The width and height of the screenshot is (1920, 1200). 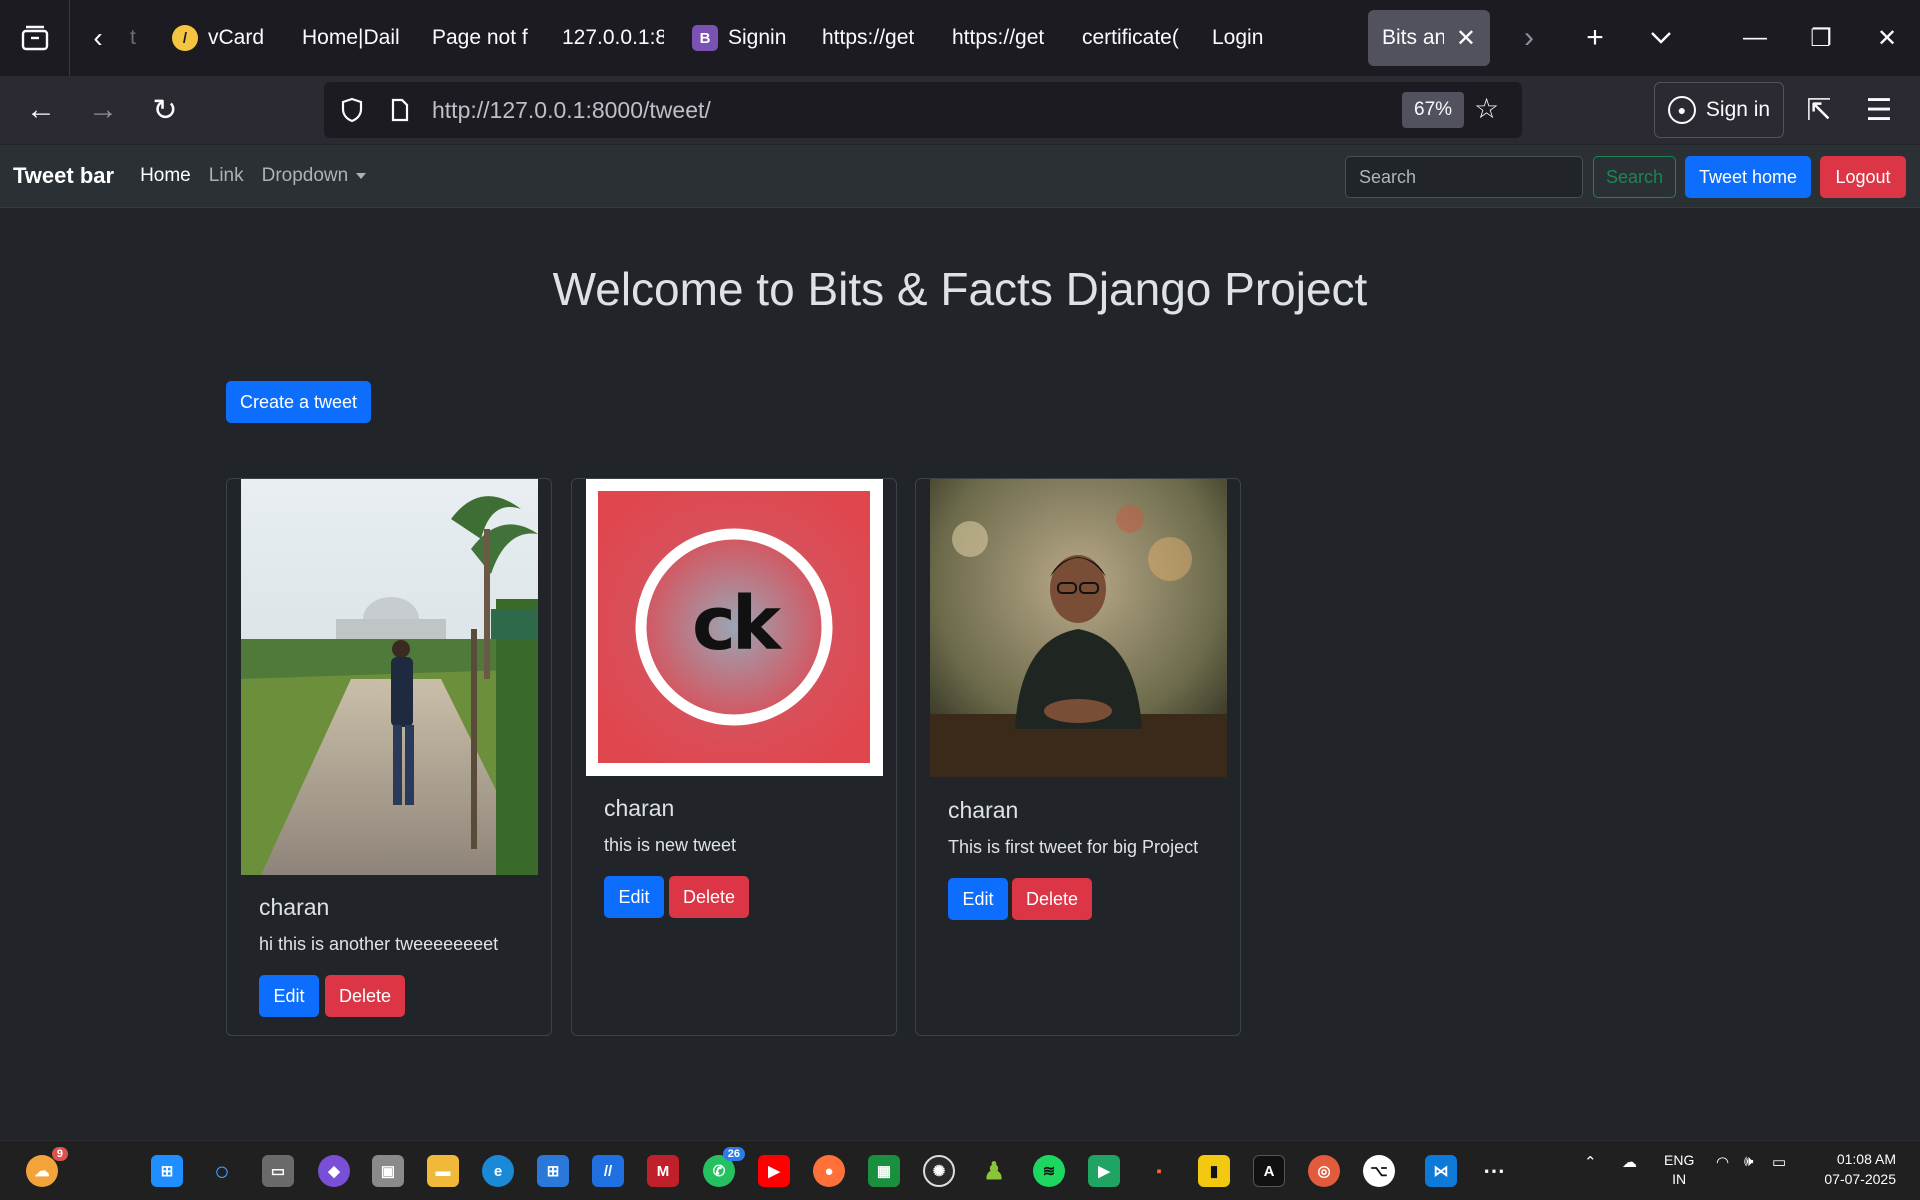 I want to click on acrobat-icon: A, so click(x=1269, y=1171).